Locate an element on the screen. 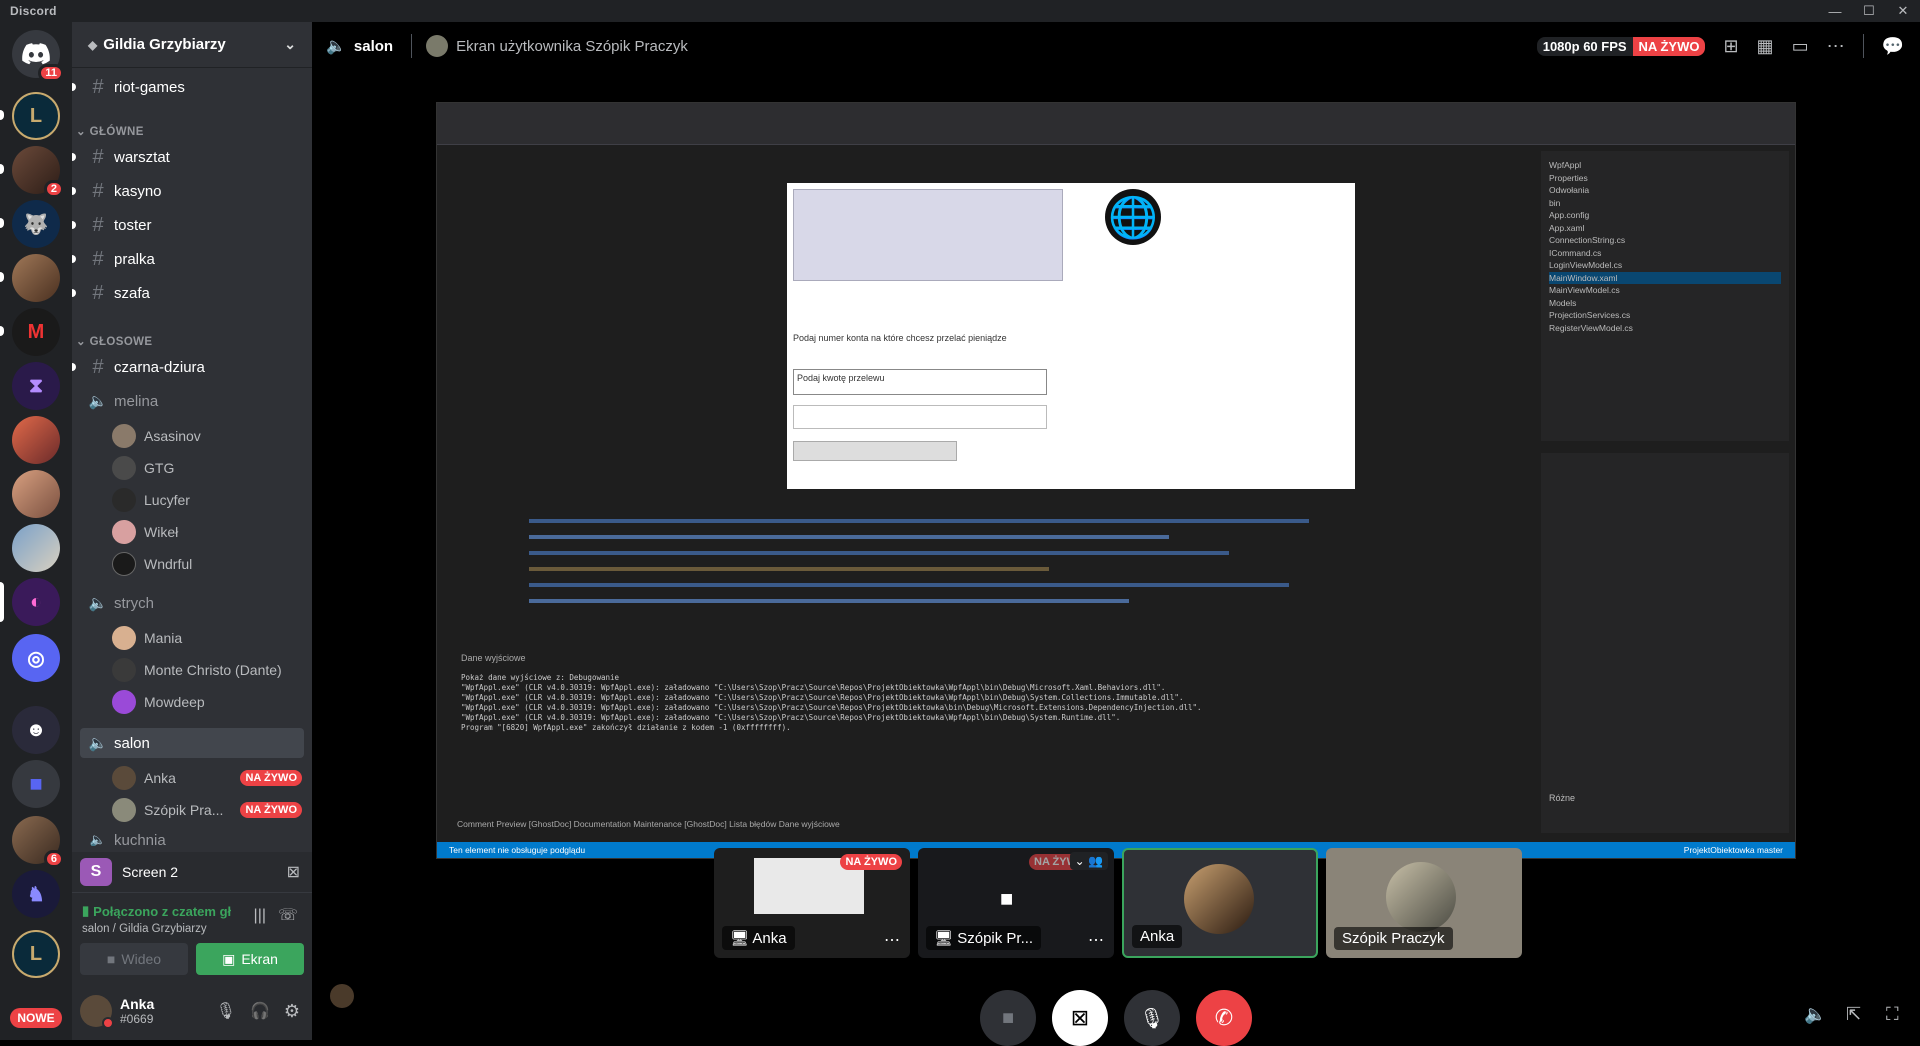  voice-channel-strych: 🔈 strych is located at coordinates (192, 603).